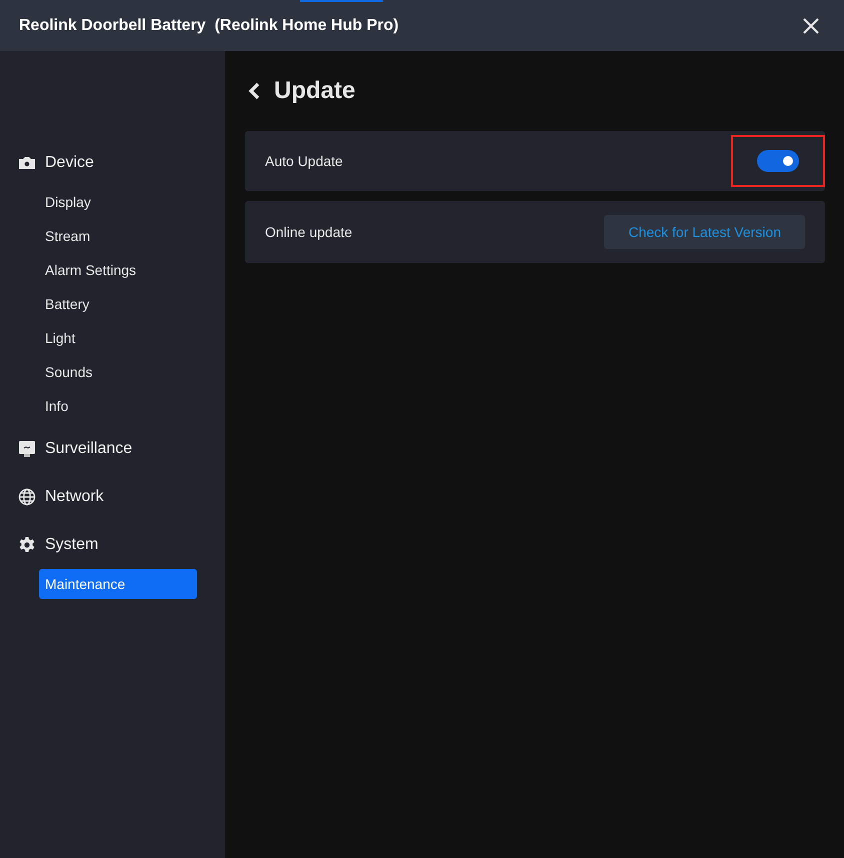 The height and width of the screenshot is (858, 844). What do you see at coordinates (308, 232) in the screenshot?
I see `setting-label: Online update` at bounding box center [308, 232].